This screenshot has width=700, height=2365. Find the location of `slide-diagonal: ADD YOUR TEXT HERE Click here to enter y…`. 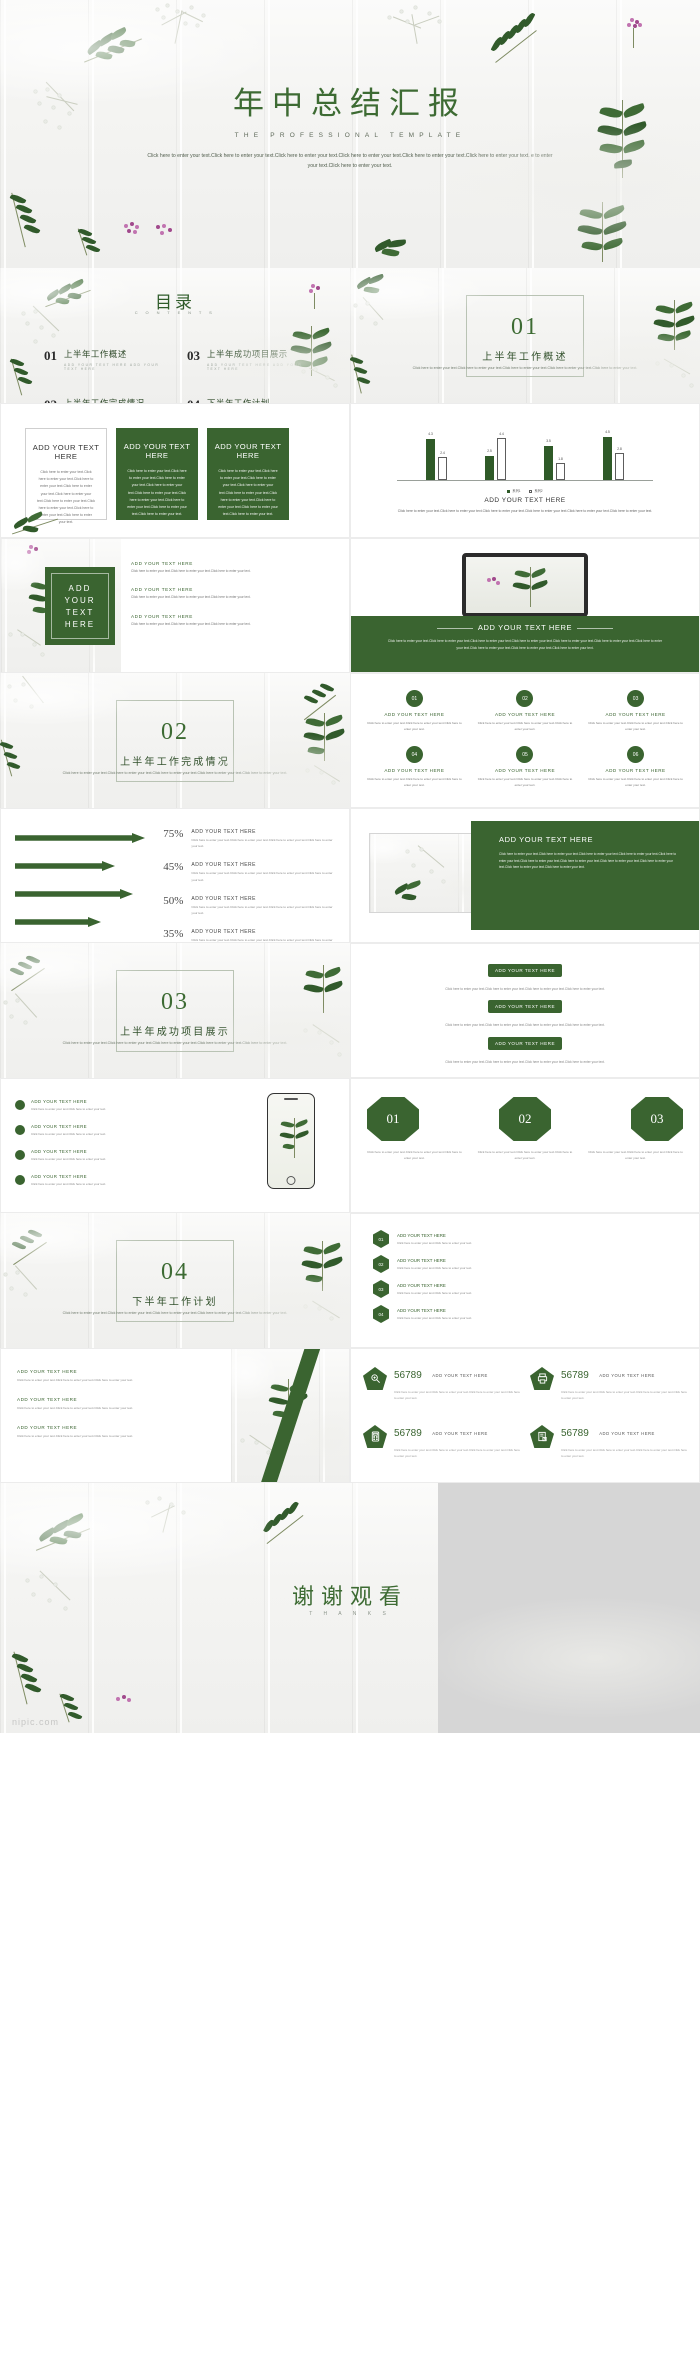

slide-diagonal: ADD YOUR TEXT HERE Click here to enter y… is located at coordinates (175, 1415).